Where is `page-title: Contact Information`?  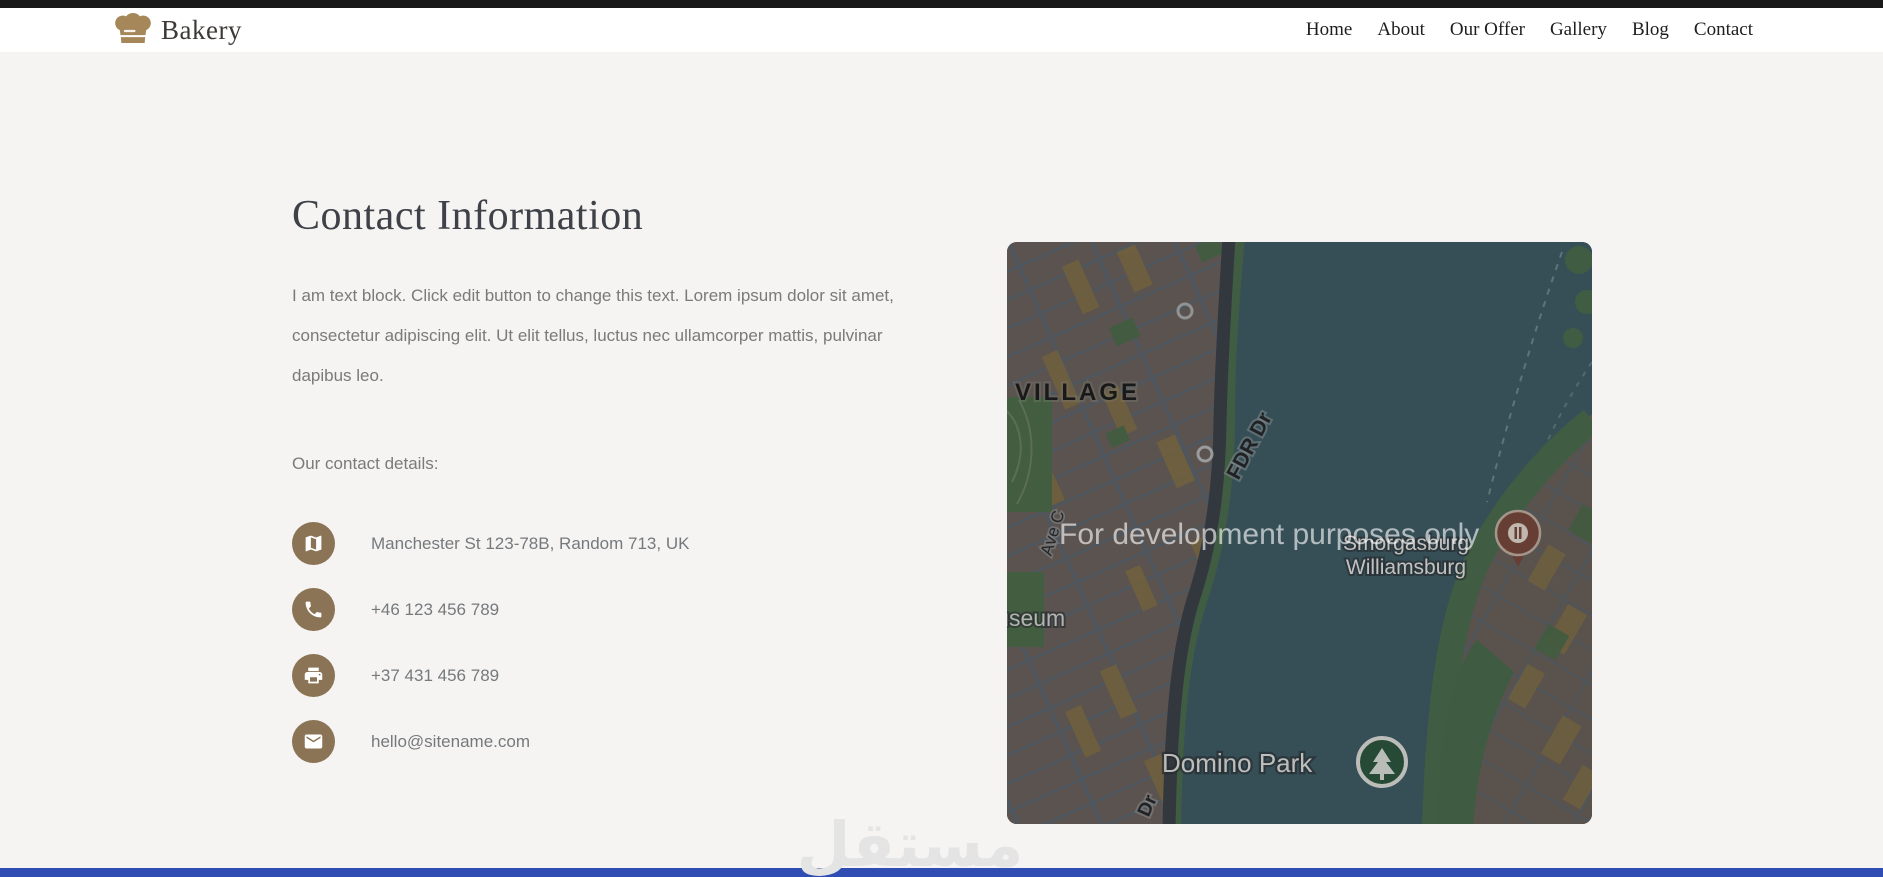 page-title: Contact Information is located at coordinates (468, 216).